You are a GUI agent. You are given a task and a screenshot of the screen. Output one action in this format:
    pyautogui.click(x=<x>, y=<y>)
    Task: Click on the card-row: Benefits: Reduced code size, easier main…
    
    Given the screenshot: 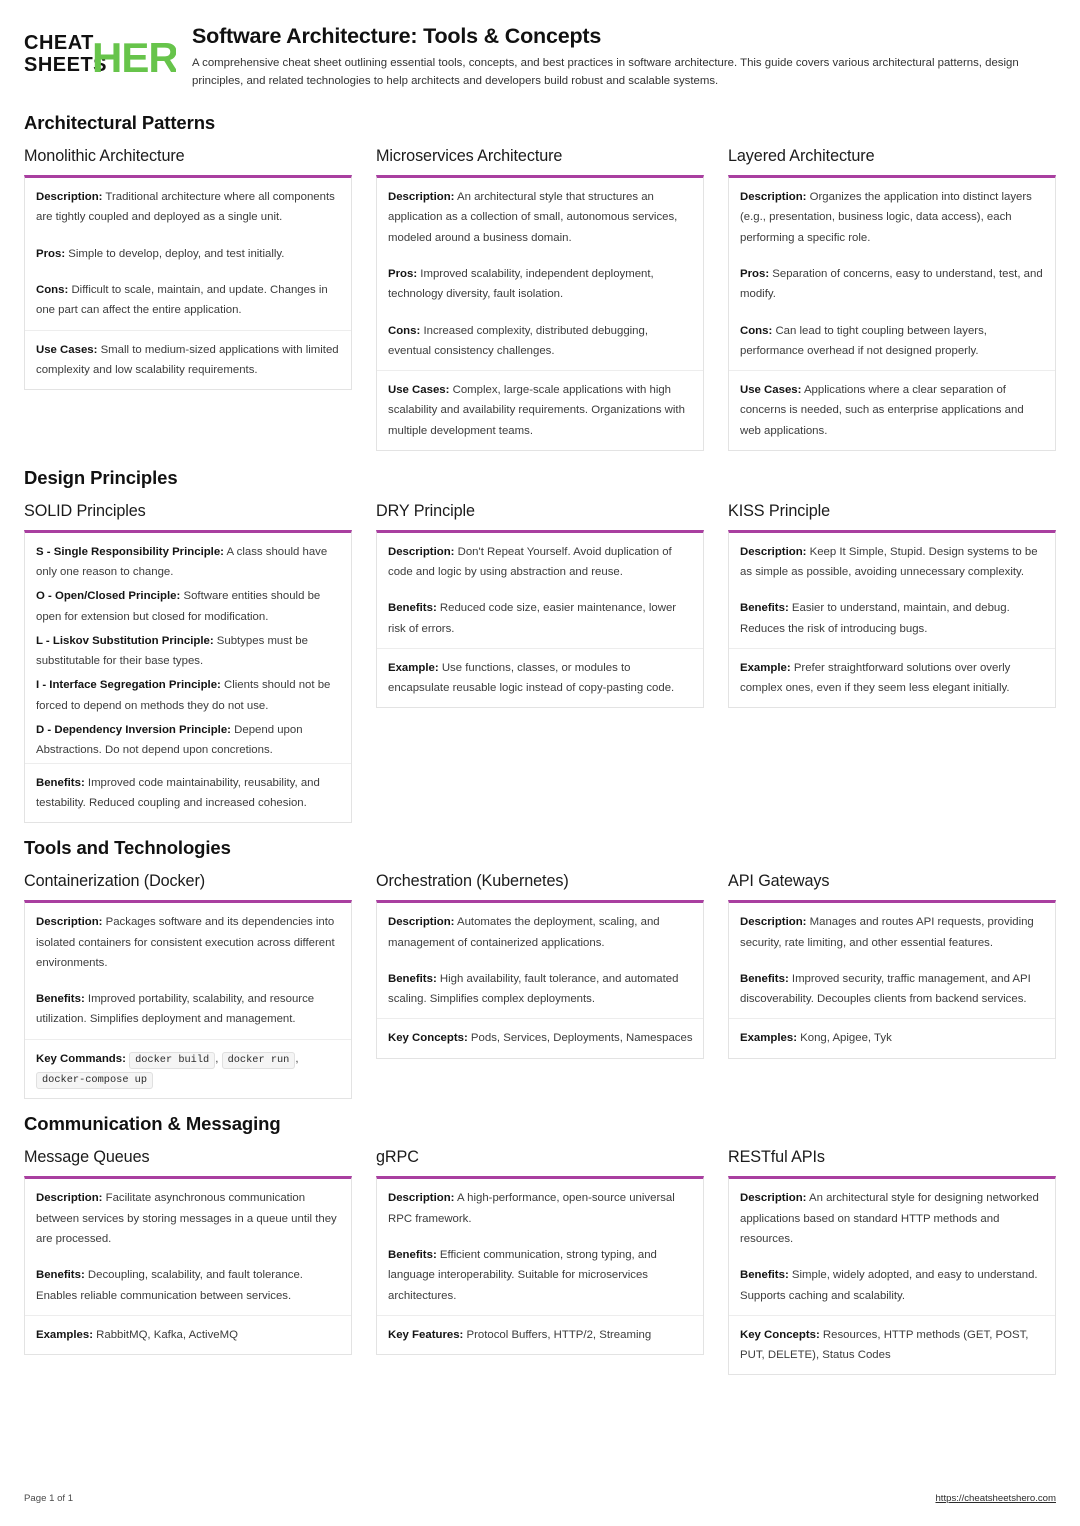 What is the action you would take?
    pyautogui.click(x=540, y=619)
    